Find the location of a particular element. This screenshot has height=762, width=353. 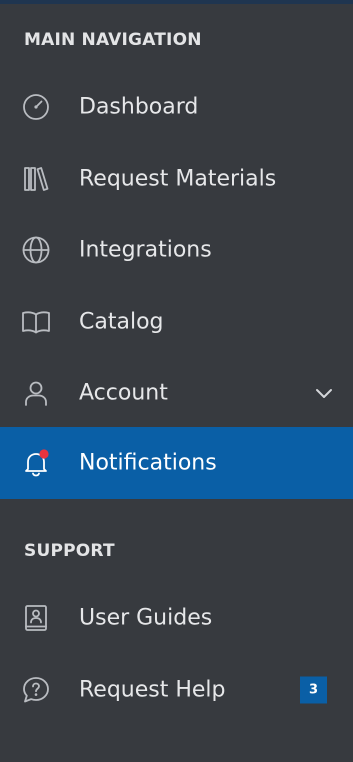

sidebar-item-label: Request Materials is located at coordinates (178, 179).